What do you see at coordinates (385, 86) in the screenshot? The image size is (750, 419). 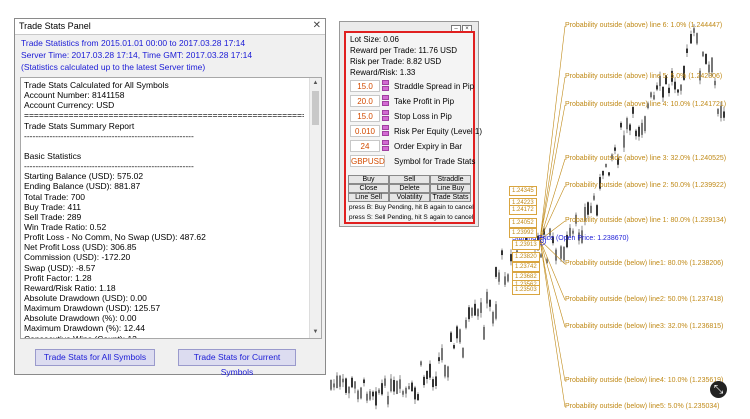 I see `straddle-spread-stepper` at bounding box center [385, 86].